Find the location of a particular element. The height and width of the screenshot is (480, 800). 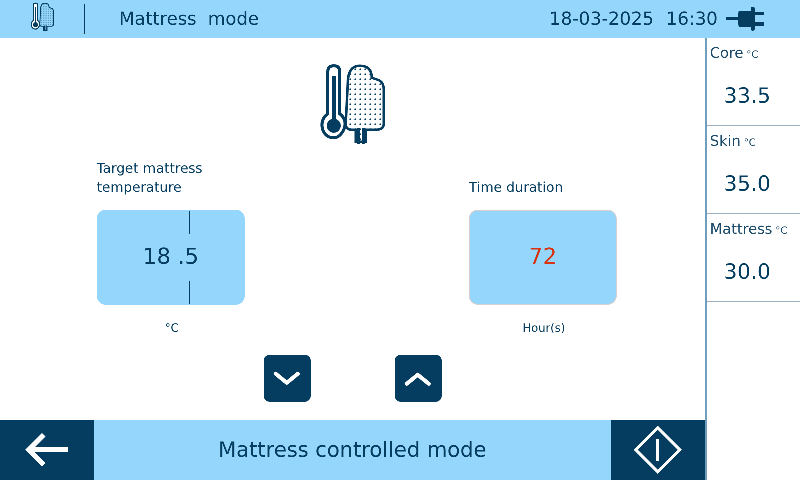

setting-label: Time duration is located at coordinates (516, 188).